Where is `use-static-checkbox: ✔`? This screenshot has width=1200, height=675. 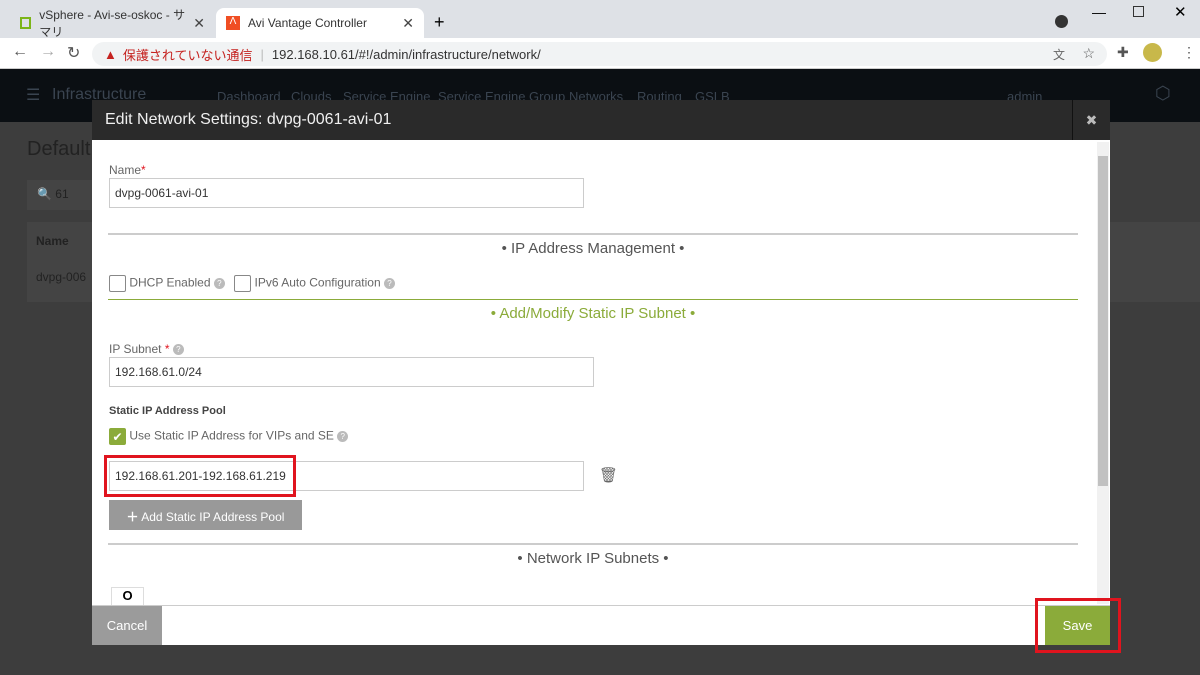 use-static-checkbox: ✔ is located at coordinates (117, 436).